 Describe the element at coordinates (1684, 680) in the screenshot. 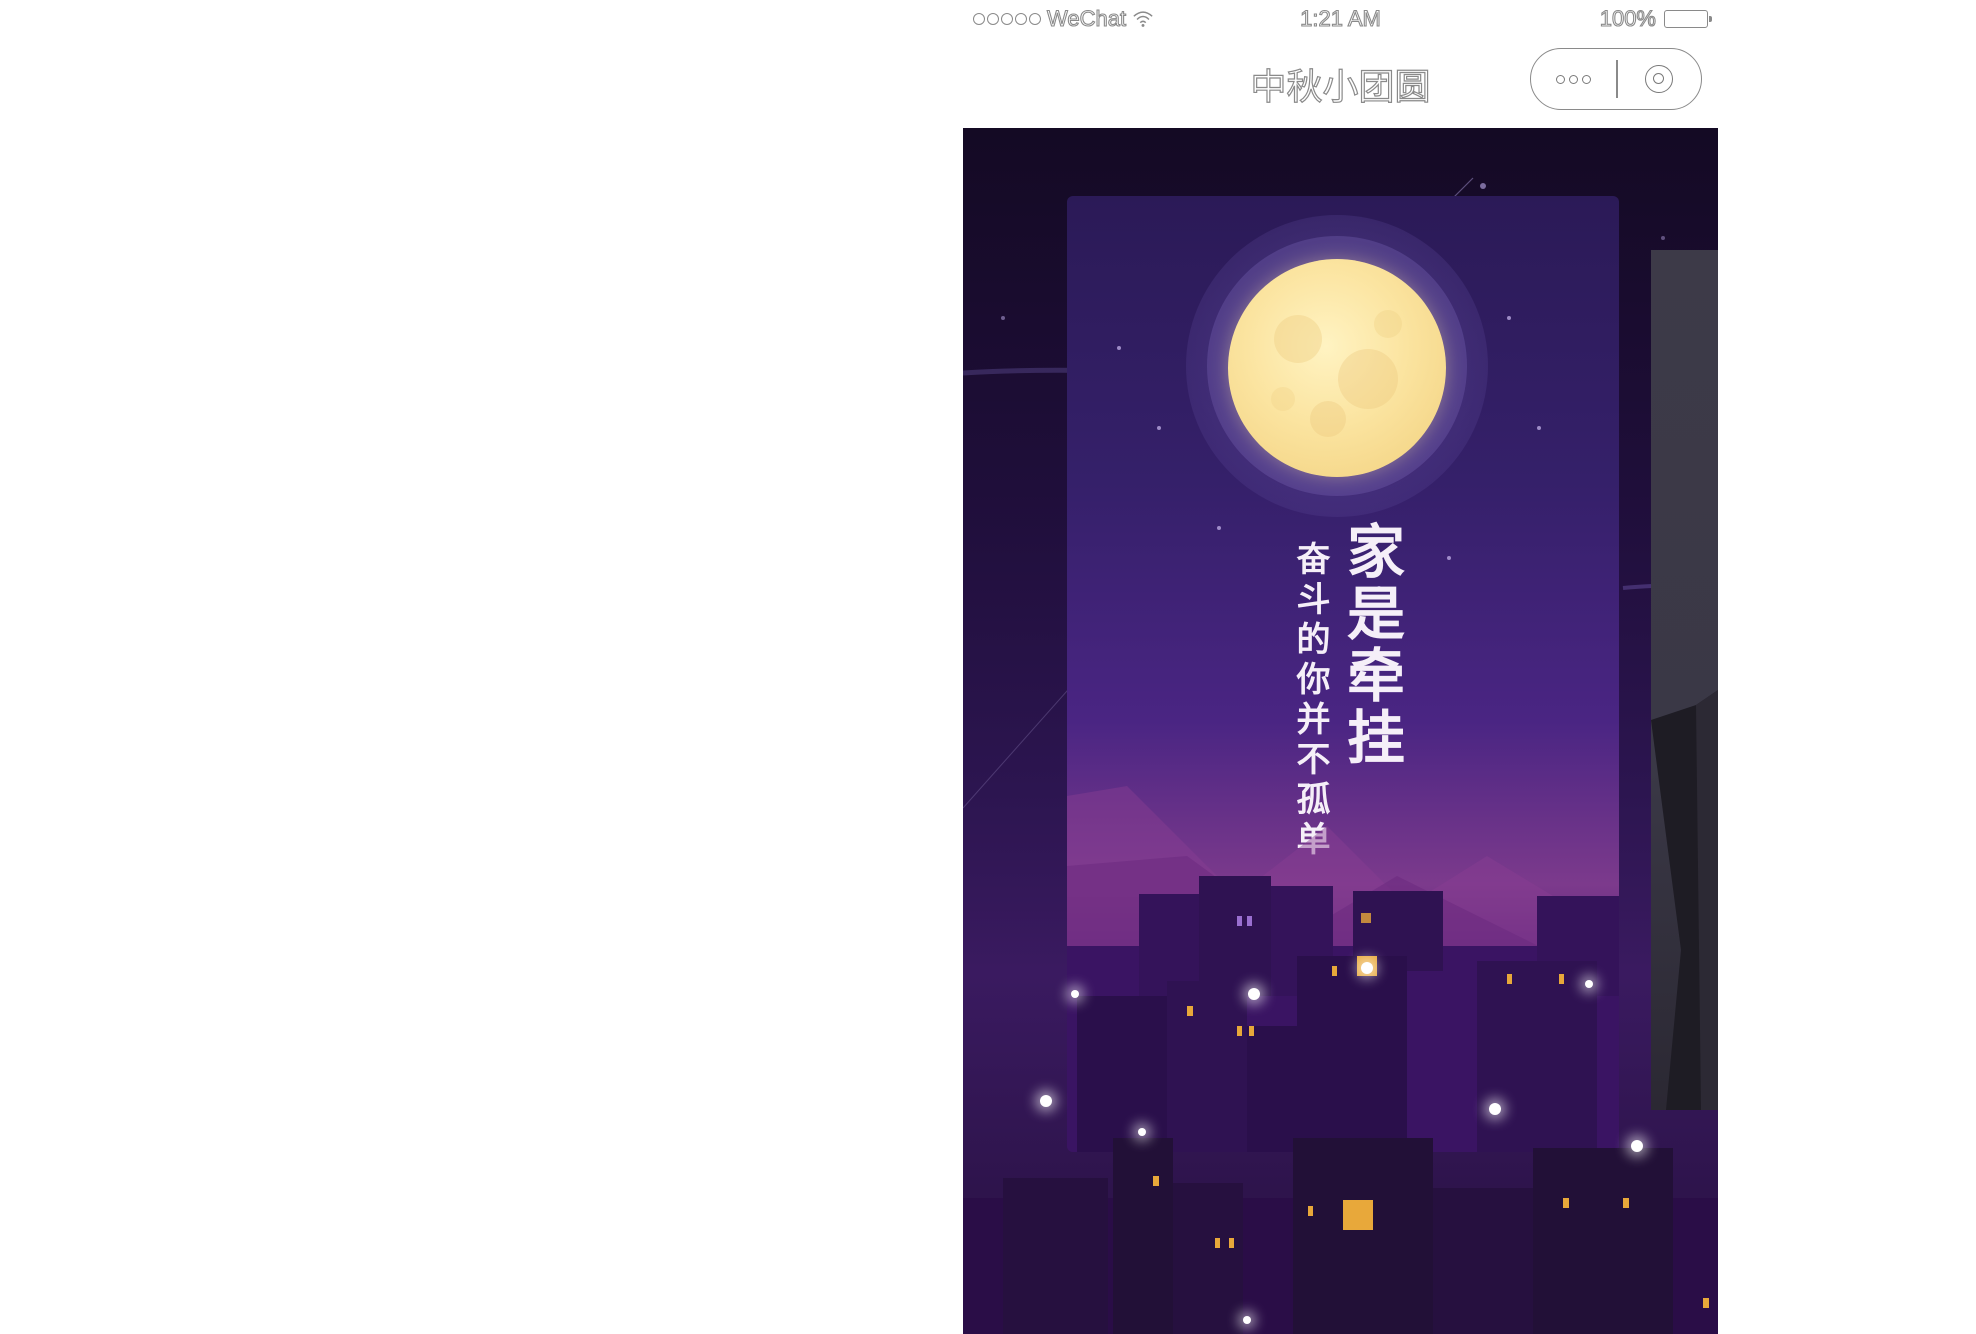

I see `right-side-panel` at that location.